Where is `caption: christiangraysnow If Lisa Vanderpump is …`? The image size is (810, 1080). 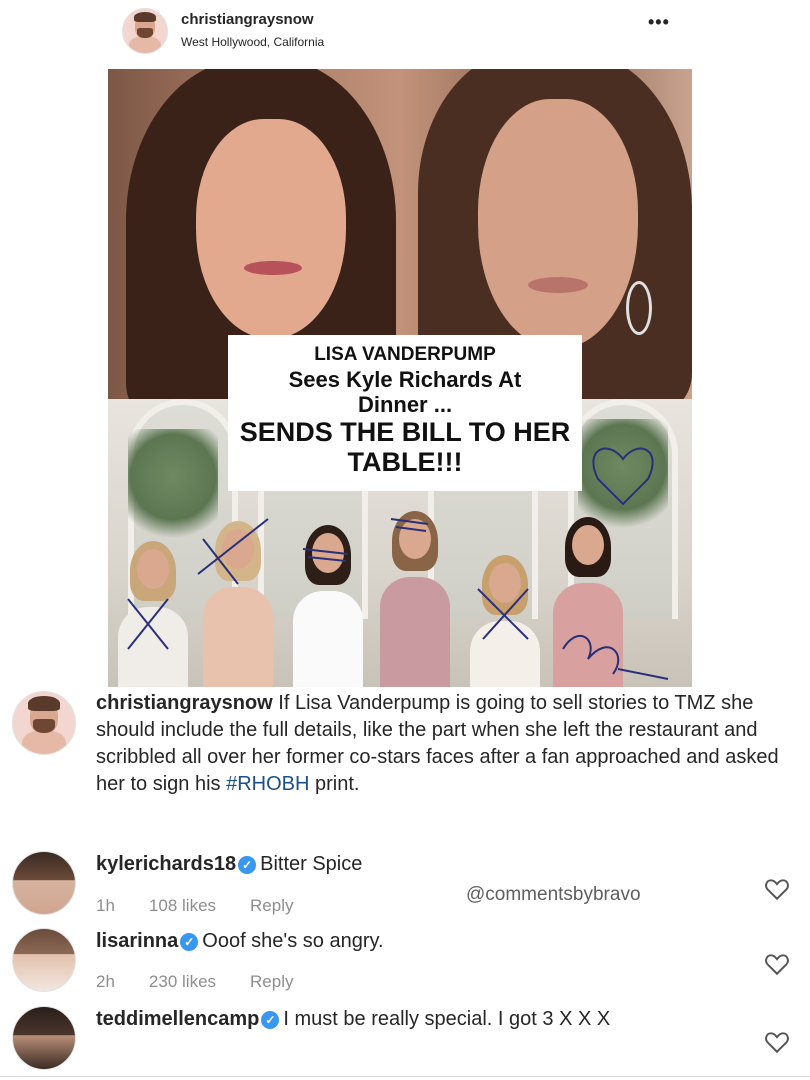
caption: christiangraysnow If Lisa Vanderpump is … is located at coordinates (441, 744).